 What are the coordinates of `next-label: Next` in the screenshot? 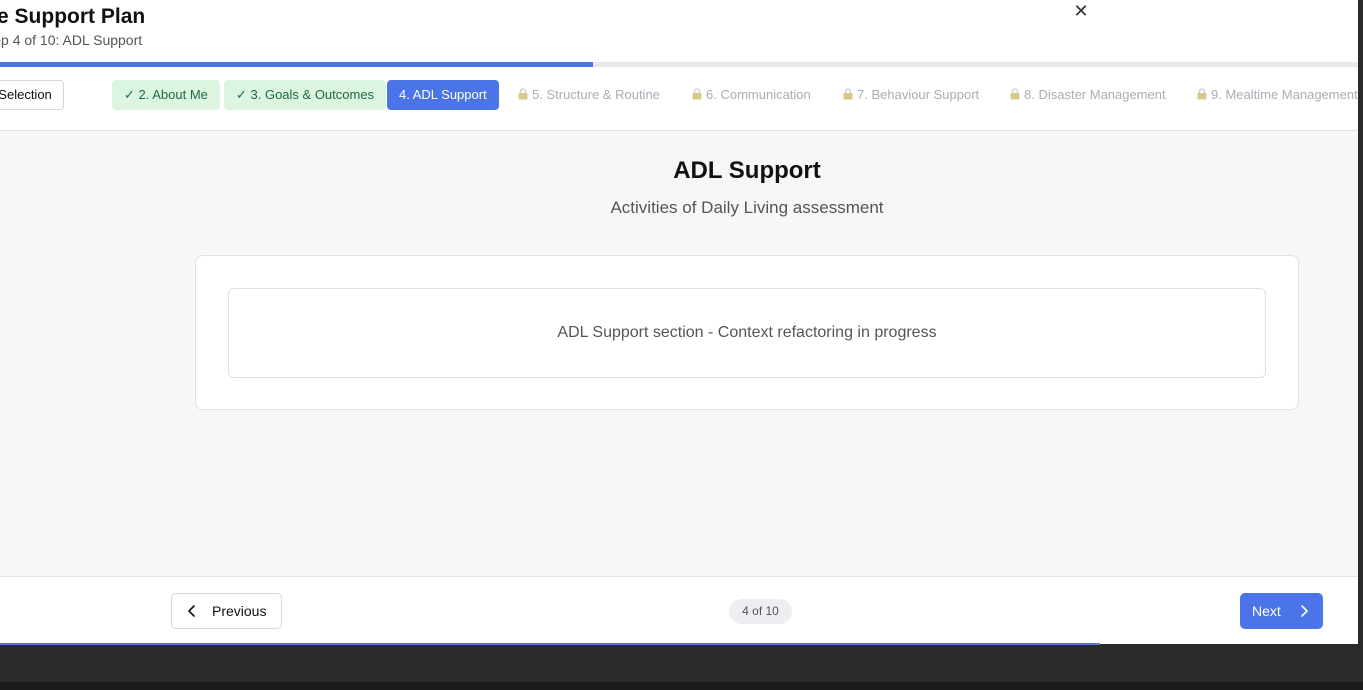 It's located at (1266, 611).